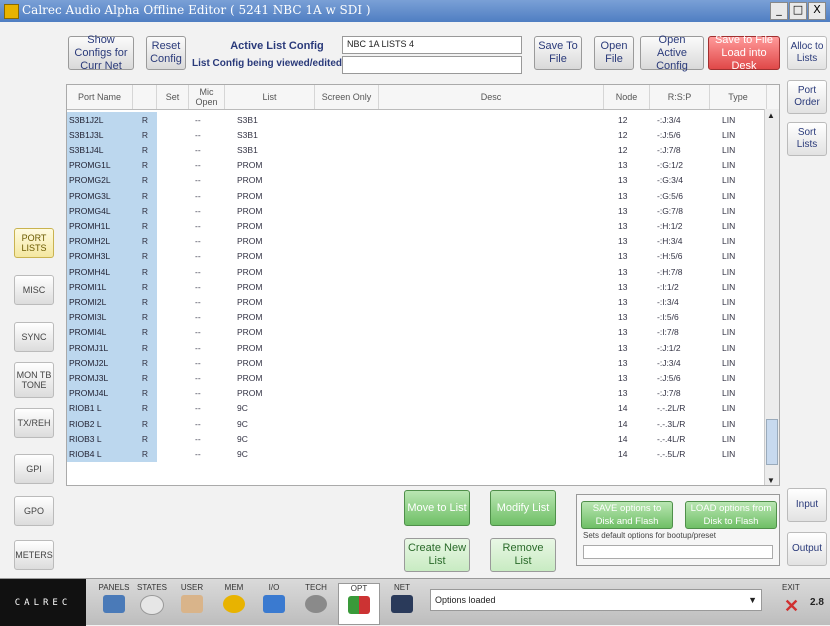 This screenshot has height=626, width=830. I want to click on io-button: I/O, so click(274, 603).